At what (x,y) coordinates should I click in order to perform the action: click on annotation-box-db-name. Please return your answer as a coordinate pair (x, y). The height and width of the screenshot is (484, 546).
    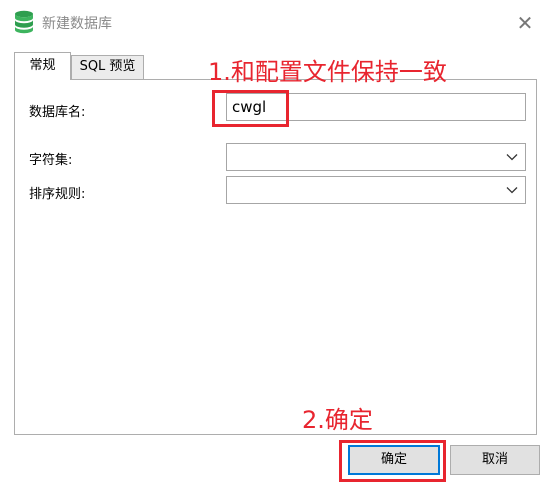
    Looking at the image, I should click on (250, 108).